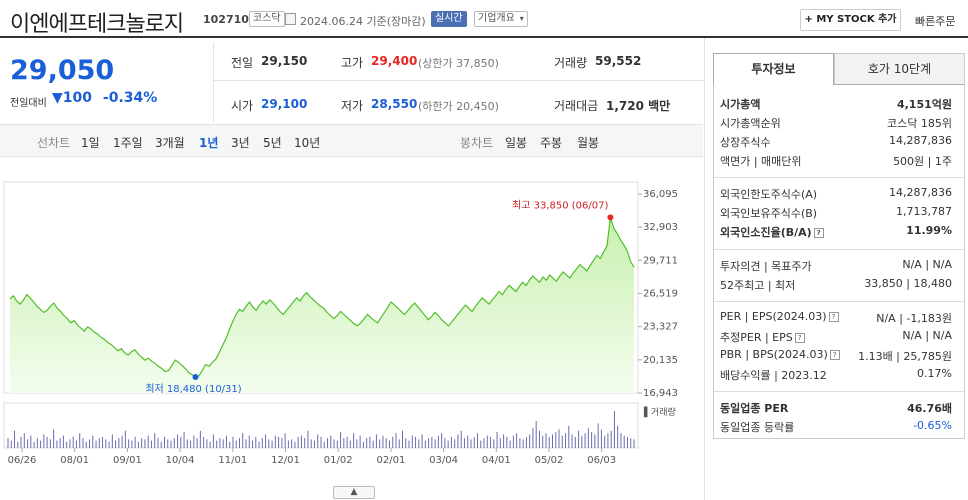 The width and height of the screenshot is (968, 500). I want to click on info-label: 동일업종 PER, so click(754, 408).